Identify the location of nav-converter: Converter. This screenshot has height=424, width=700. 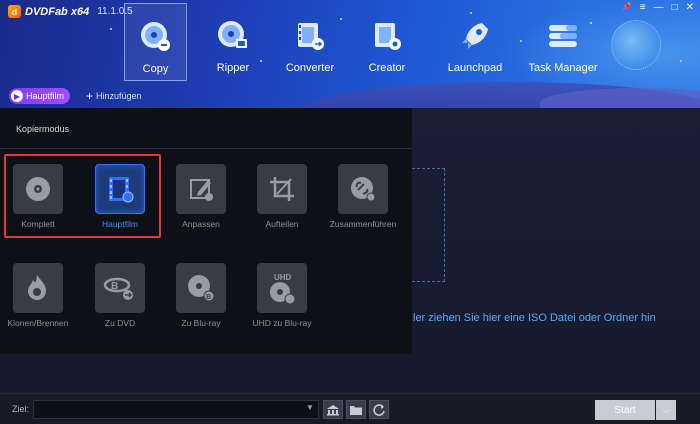
(310, 42).